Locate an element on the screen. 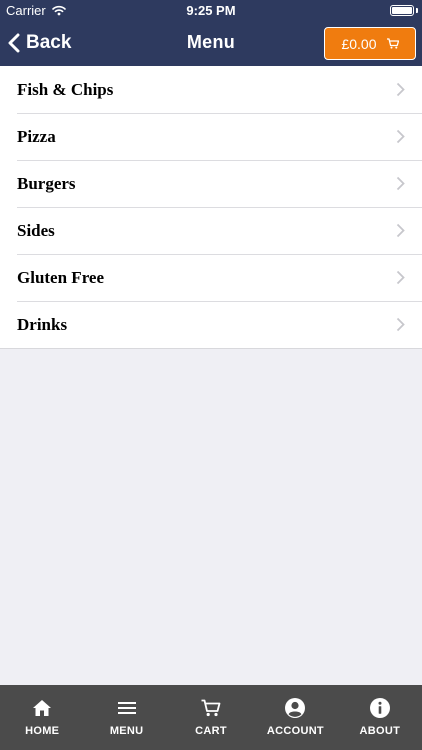 This screenshot has height=750, width=422. tab-menu: MENU is located at coordinates (126, 717).